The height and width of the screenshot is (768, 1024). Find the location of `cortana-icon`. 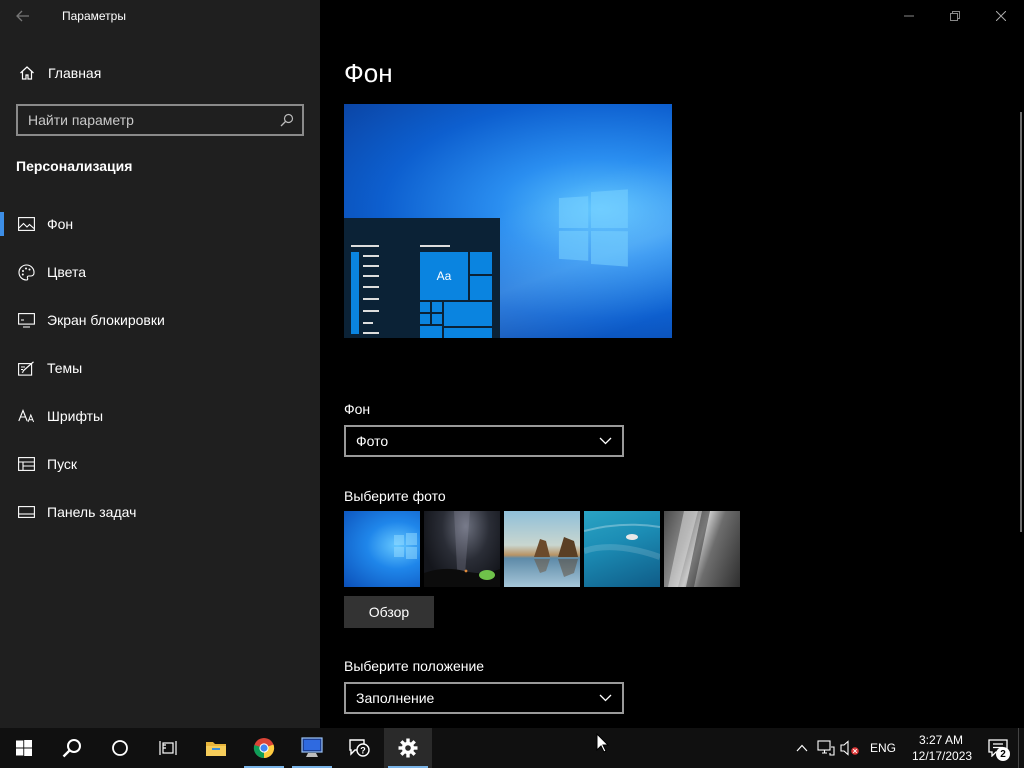

cortana-icon is located at coordinates (120, 748).